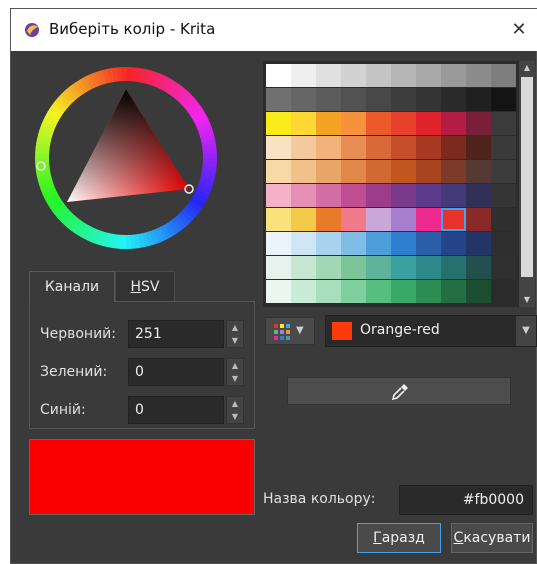 This screenshot has height=564, width=537. I want to click on palette-scrollbar: ▲ ▼, so click(527, 184).